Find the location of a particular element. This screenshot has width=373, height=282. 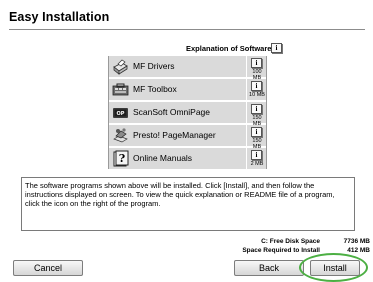

space-required-label: Space Required to Install is located at coordinates (281, 250).